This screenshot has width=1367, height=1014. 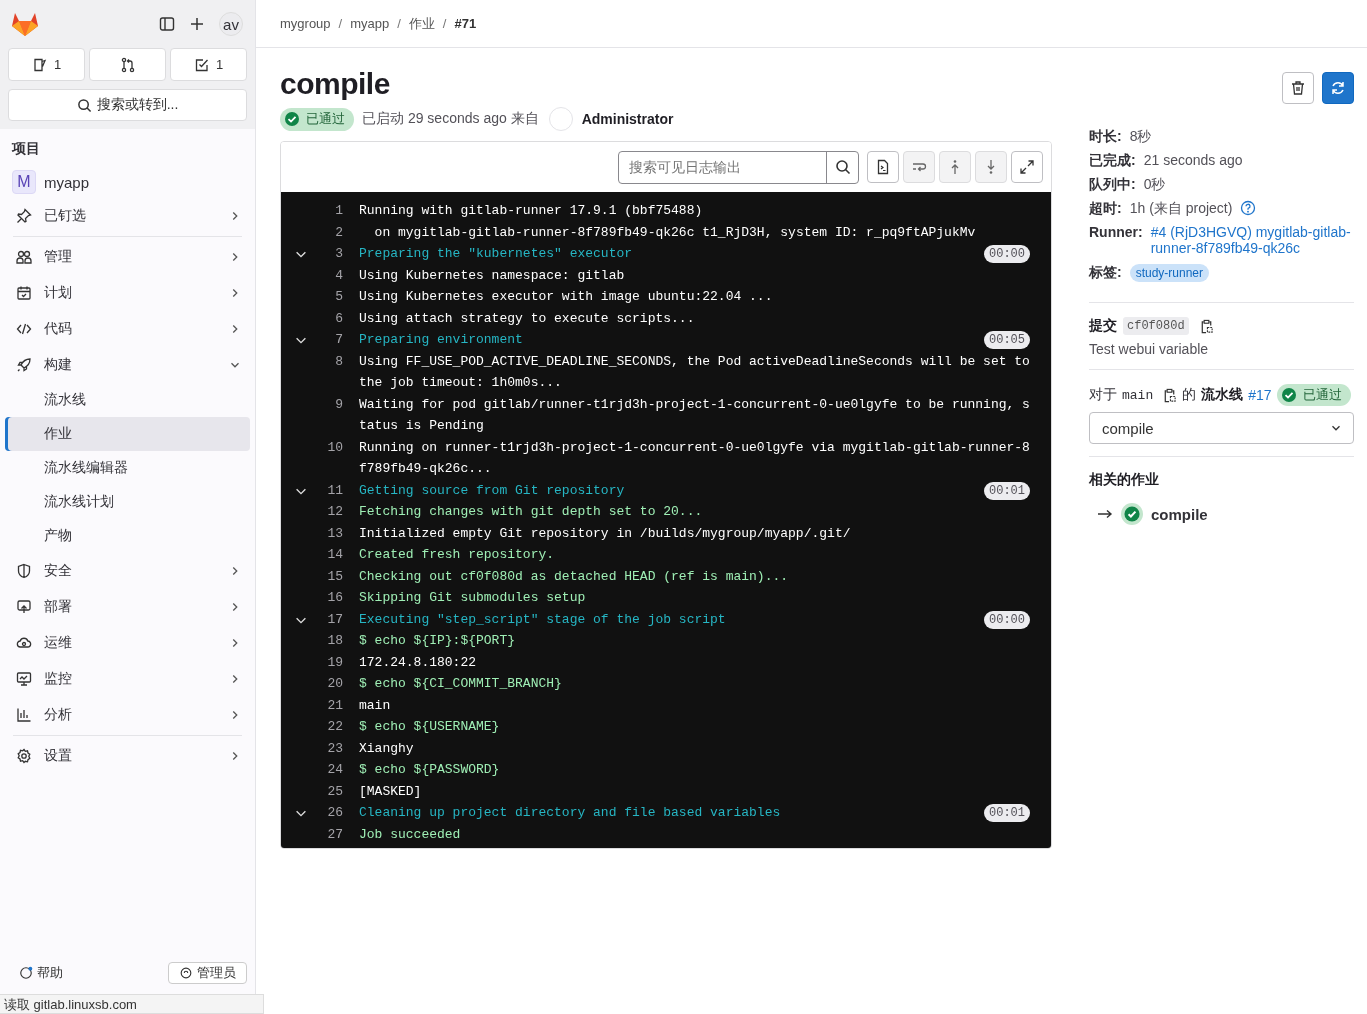 I want to click on delete-button, so click(x=1298, y=88).